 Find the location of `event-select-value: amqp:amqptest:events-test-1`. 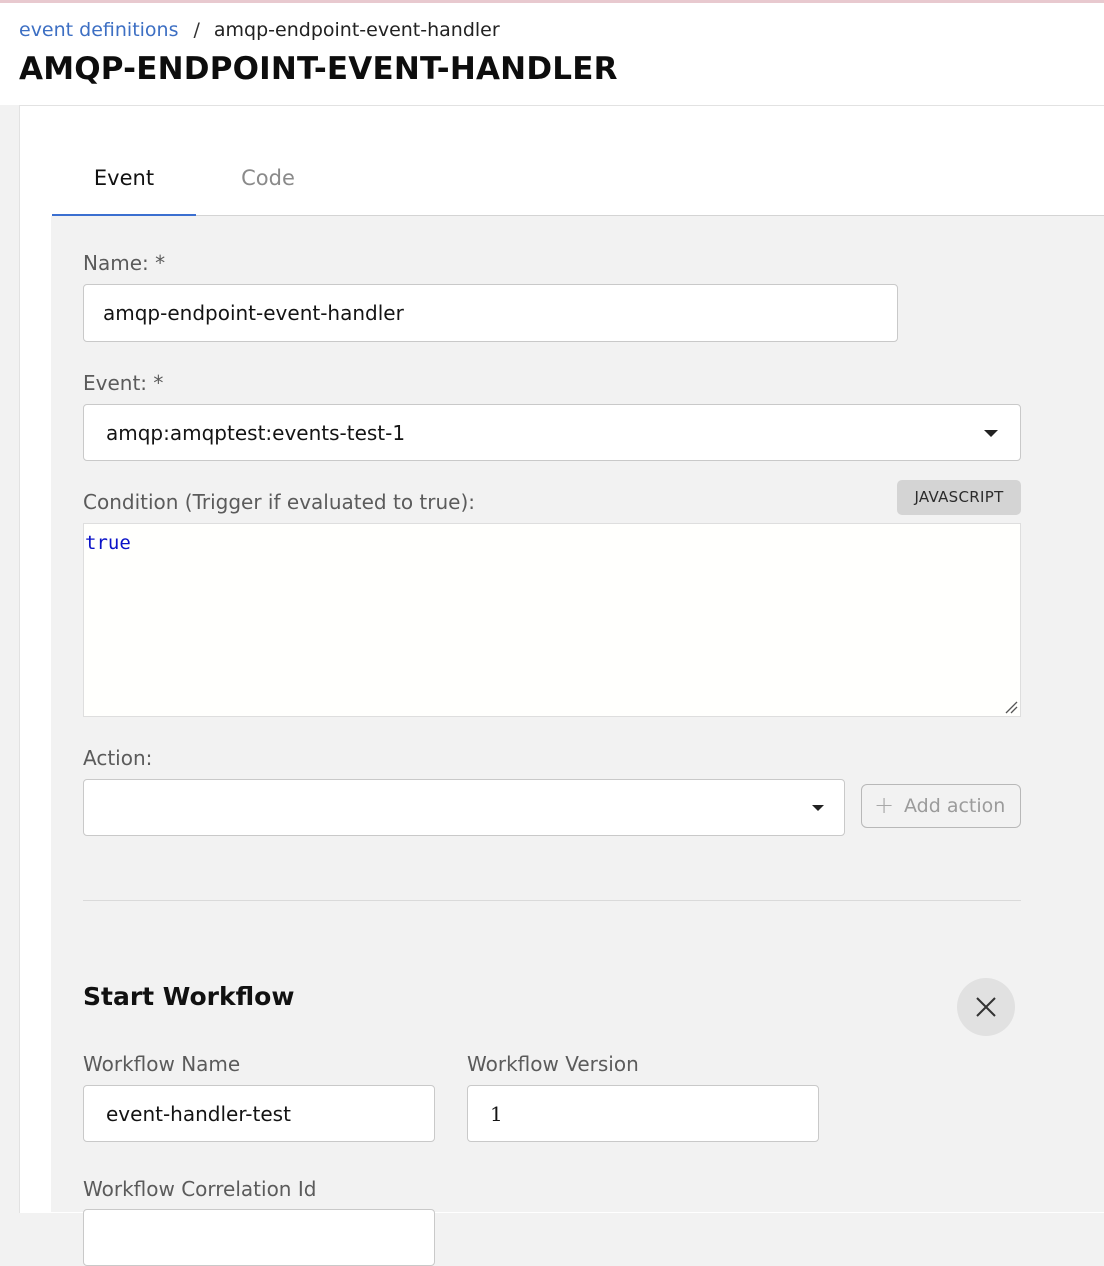

event-select-value: amqp:amqptest:events-test-1 is located at coordinates (256, 433).